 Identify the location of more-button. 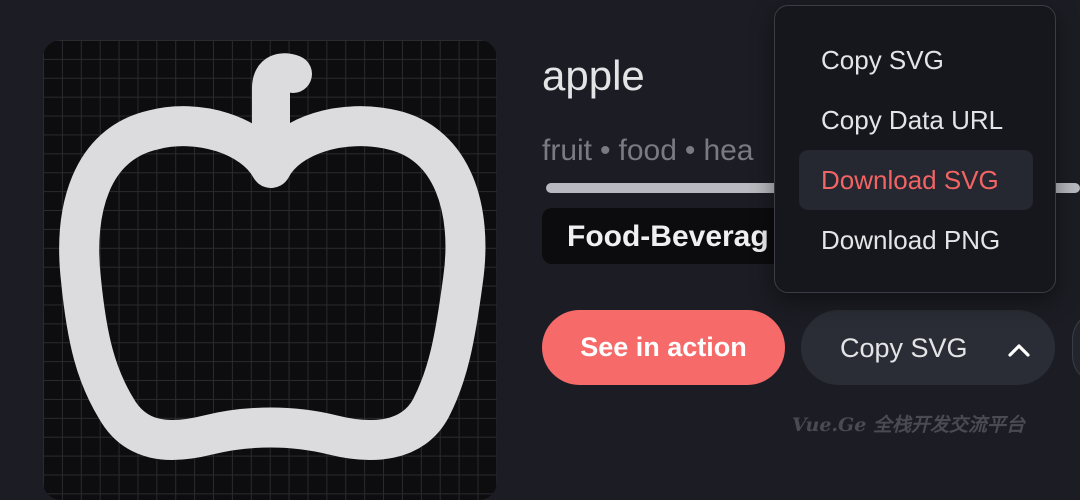
(1076, 347).